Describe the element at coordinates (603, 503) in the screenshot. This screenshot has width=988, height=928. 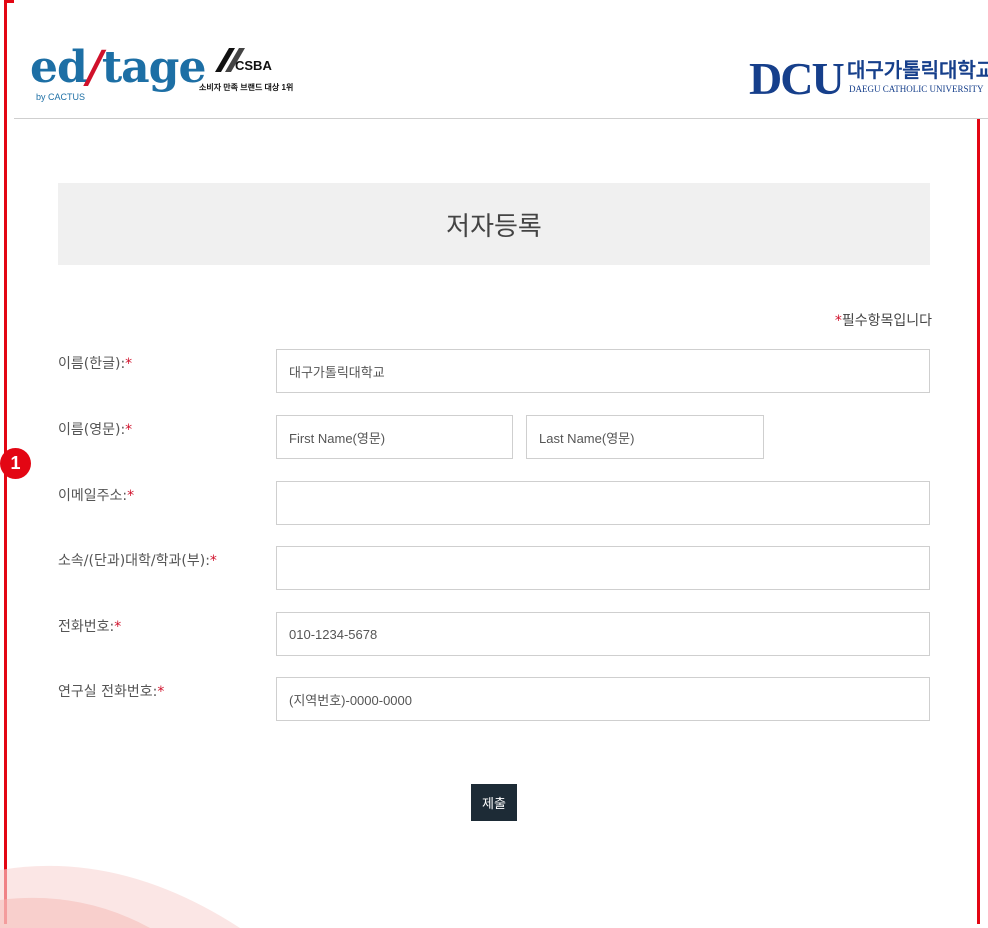
I see `email-input` at that location.